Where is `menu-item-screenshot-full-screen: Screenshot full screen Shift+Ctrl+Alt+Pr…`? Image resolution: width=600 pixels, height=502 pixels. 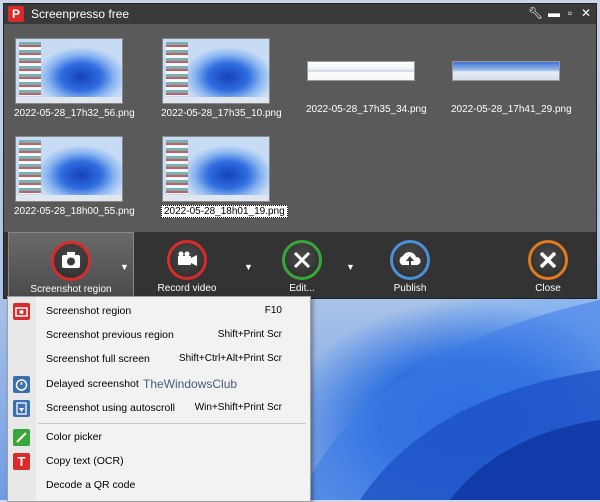 menu-item-screenshot-full-screen: Screenshot full screen Shift+Ctrl+Alt+Pr… is located at coordinates (159, 359).